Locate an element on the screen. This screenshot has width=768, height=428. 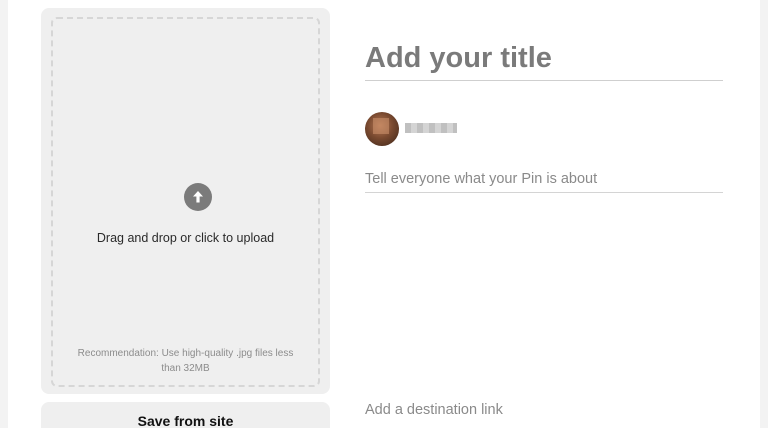
avatar is located at coordinates (382, 129).